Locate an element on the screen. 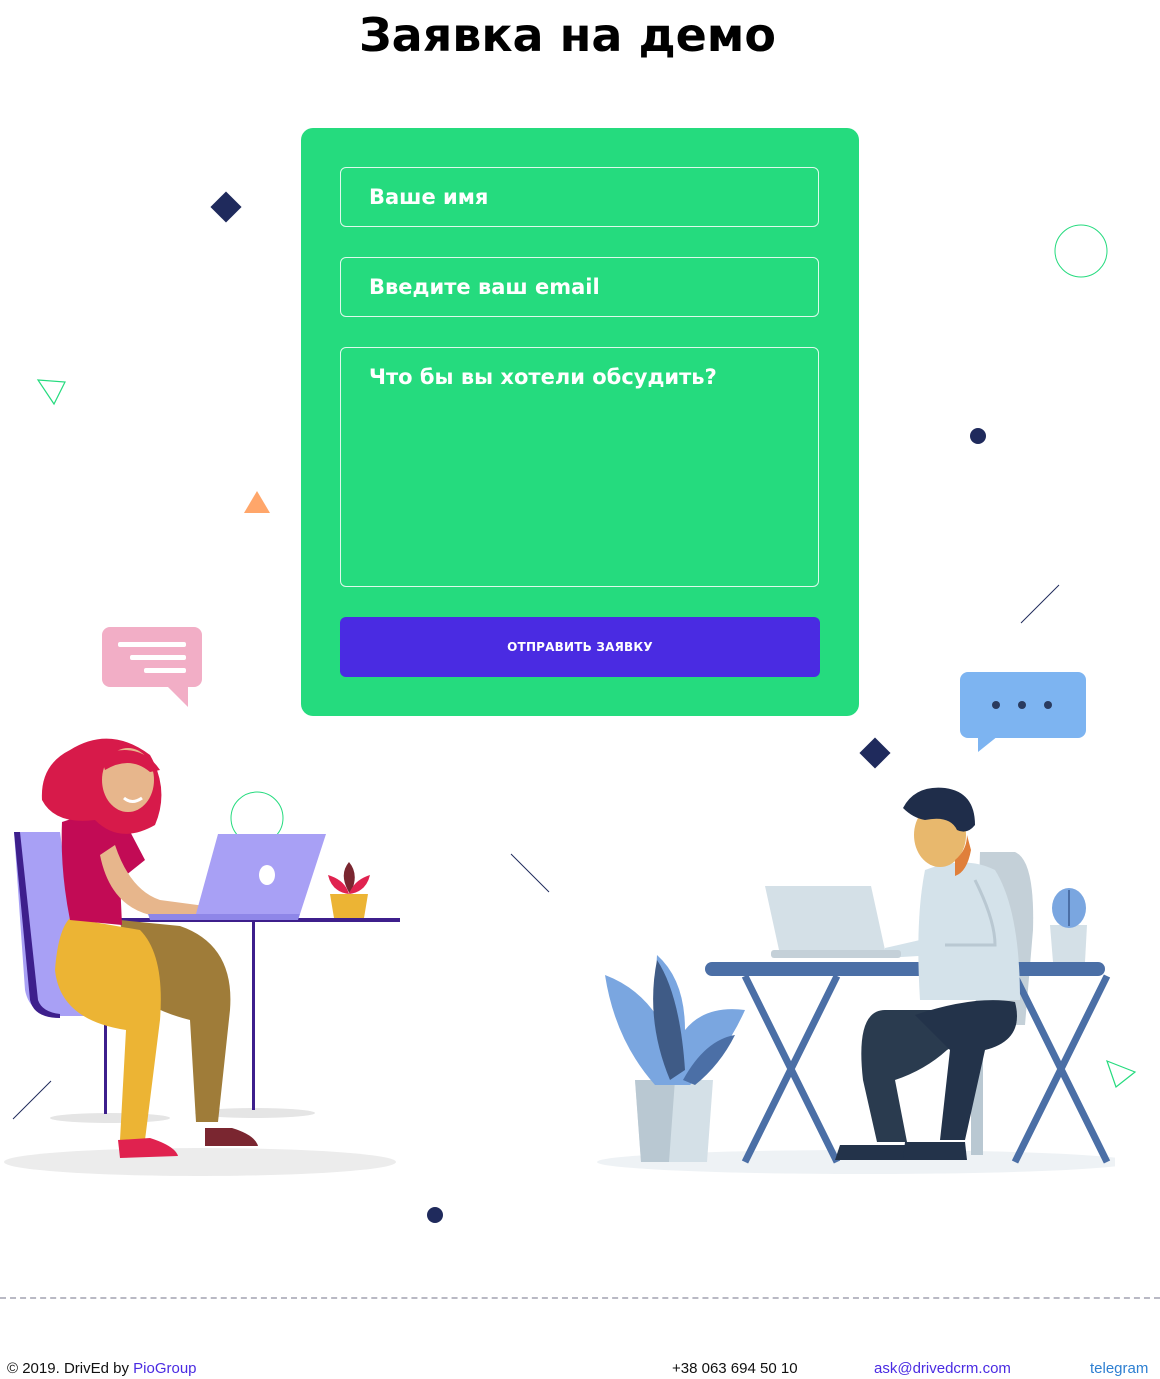 The height and width of the screenshot is (1379, 1160). copyright-text: © 2019. is located at coordinates (33, 1368).